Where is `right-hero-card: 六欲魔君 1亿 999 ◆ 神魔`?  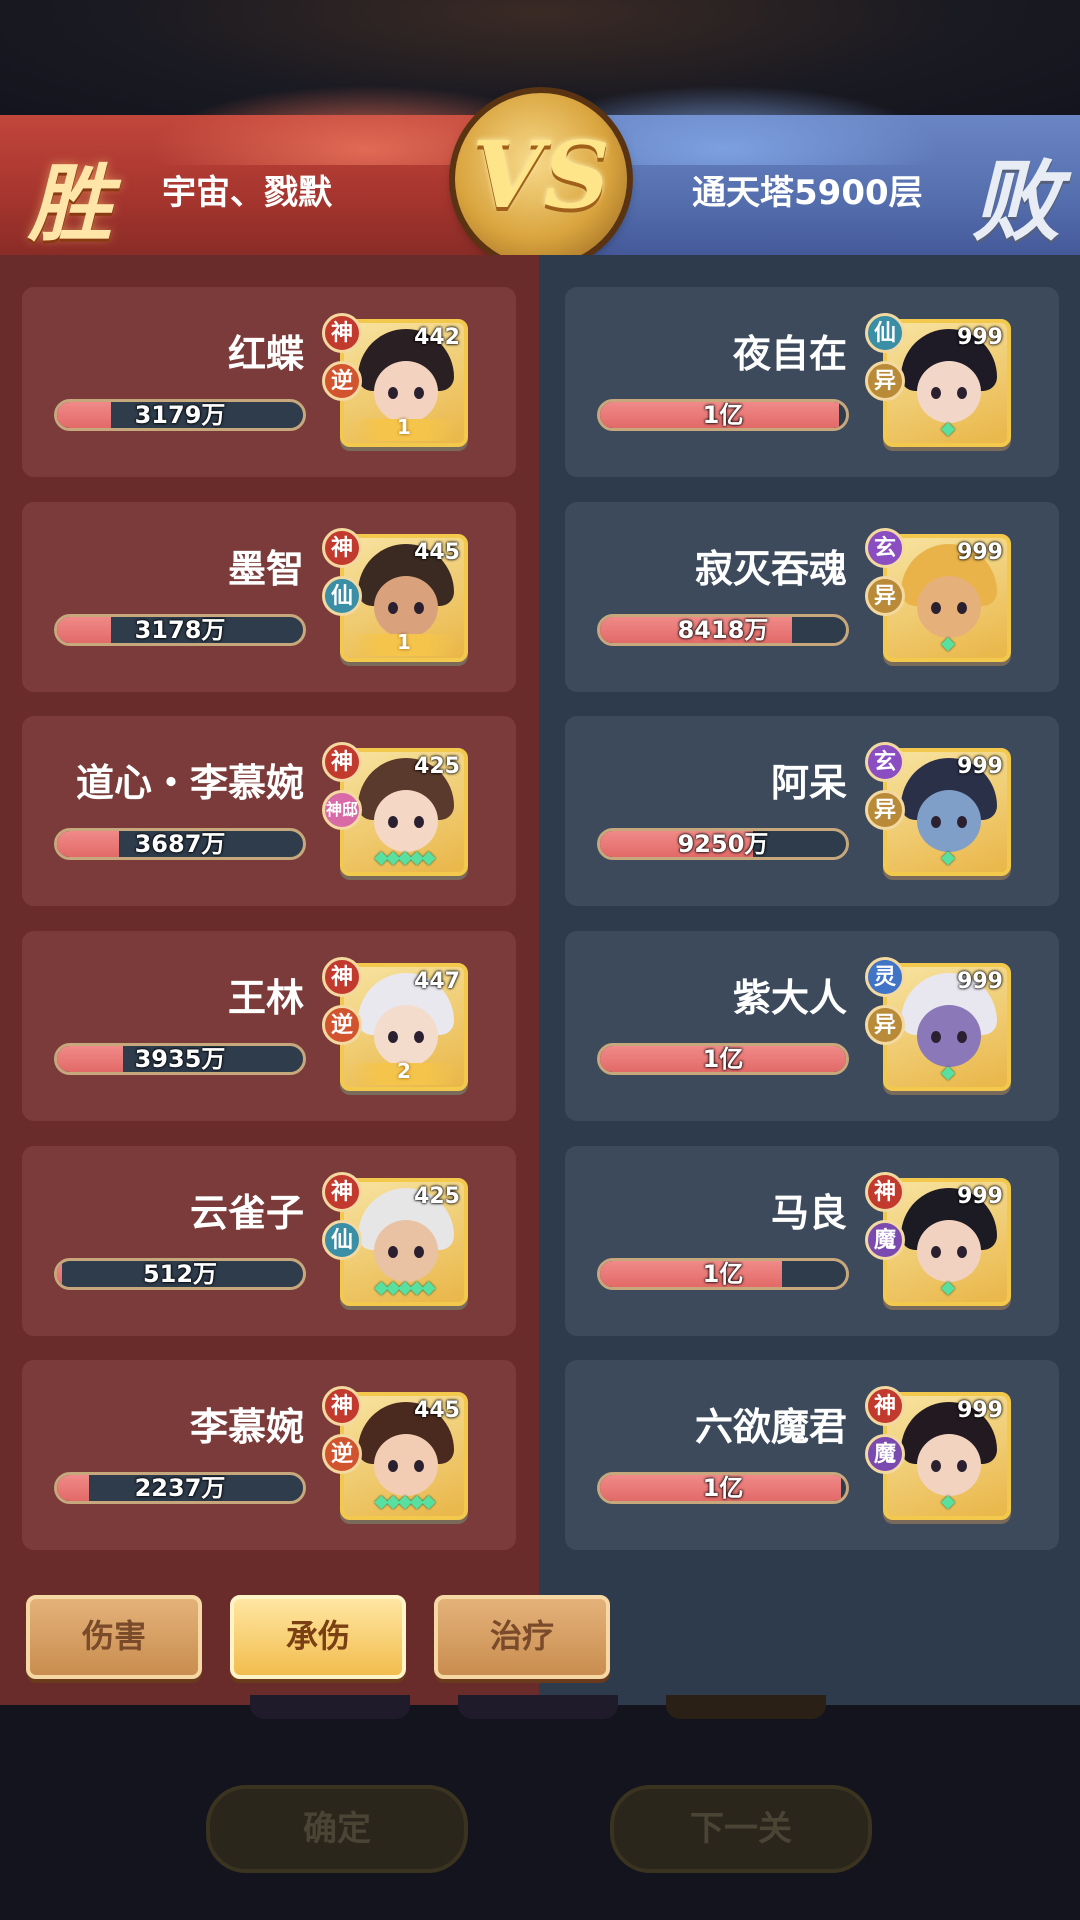 right-hero-card: 六欲魔君 1亿 999 ◆ 神魔 is located at coordinates (812, 1455).